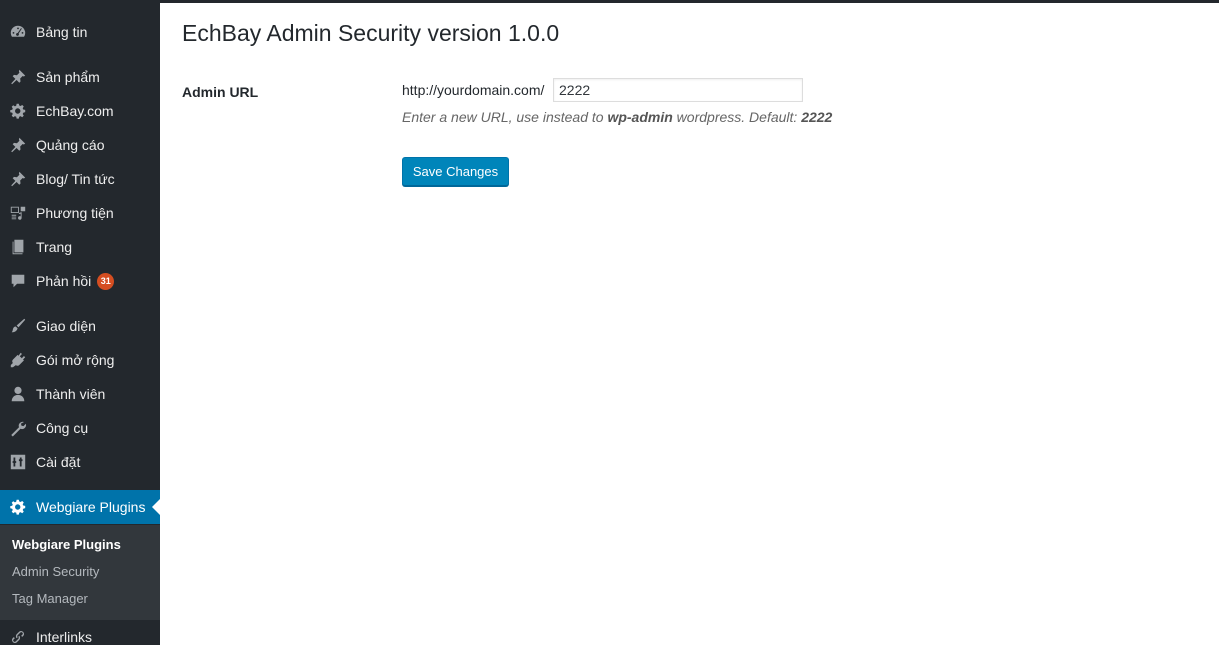  I want to click on pages-icon, so click(18, 247).